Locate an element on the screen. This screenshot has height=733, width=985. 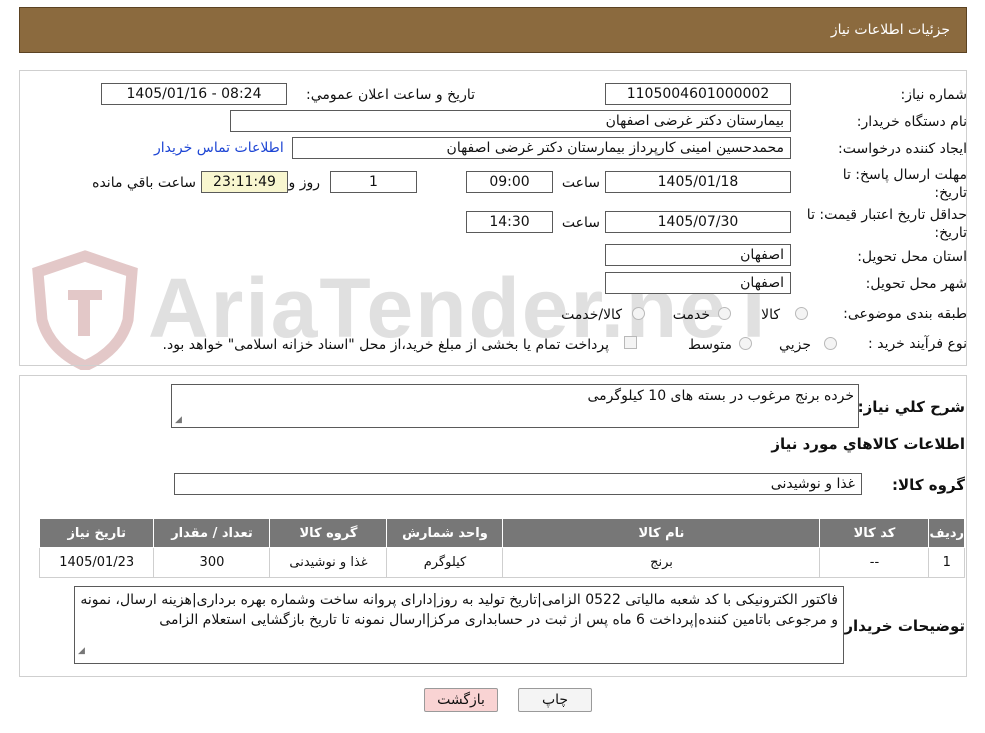
page-title: جزئیات اطلاعات نیاز is located at coordinates (890, 30).